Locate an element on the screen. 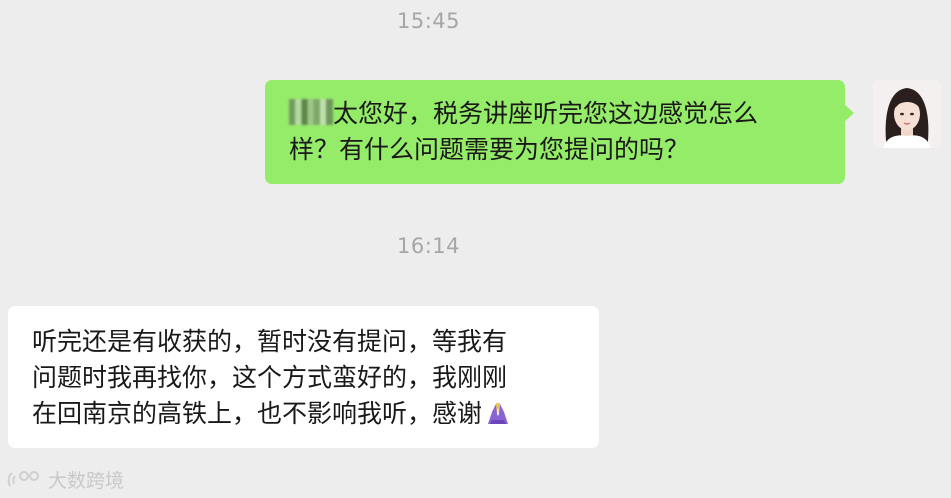  message-text: 太您好，税务讲座听完您这边感觉怎么 is located at coordinates (546, 113).